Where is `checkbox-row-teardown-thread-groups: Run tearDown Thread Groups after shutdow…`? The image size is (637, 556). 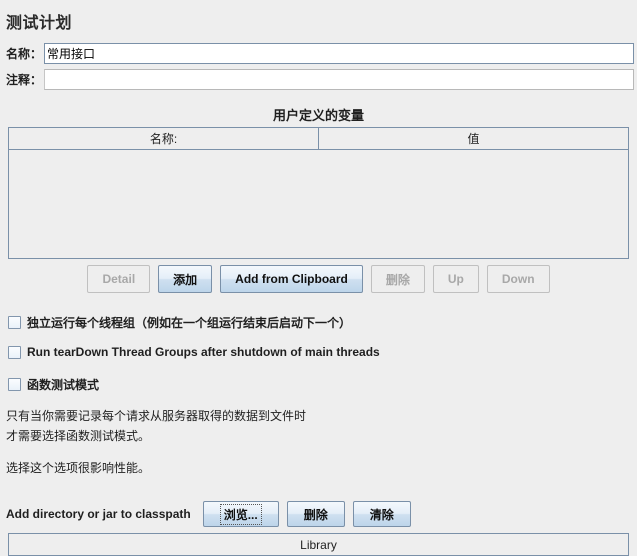 checkbox-row-teardown-thread-groups: Run tearDown Thread Groups after shutdow… is located at coordinates (194, 352).